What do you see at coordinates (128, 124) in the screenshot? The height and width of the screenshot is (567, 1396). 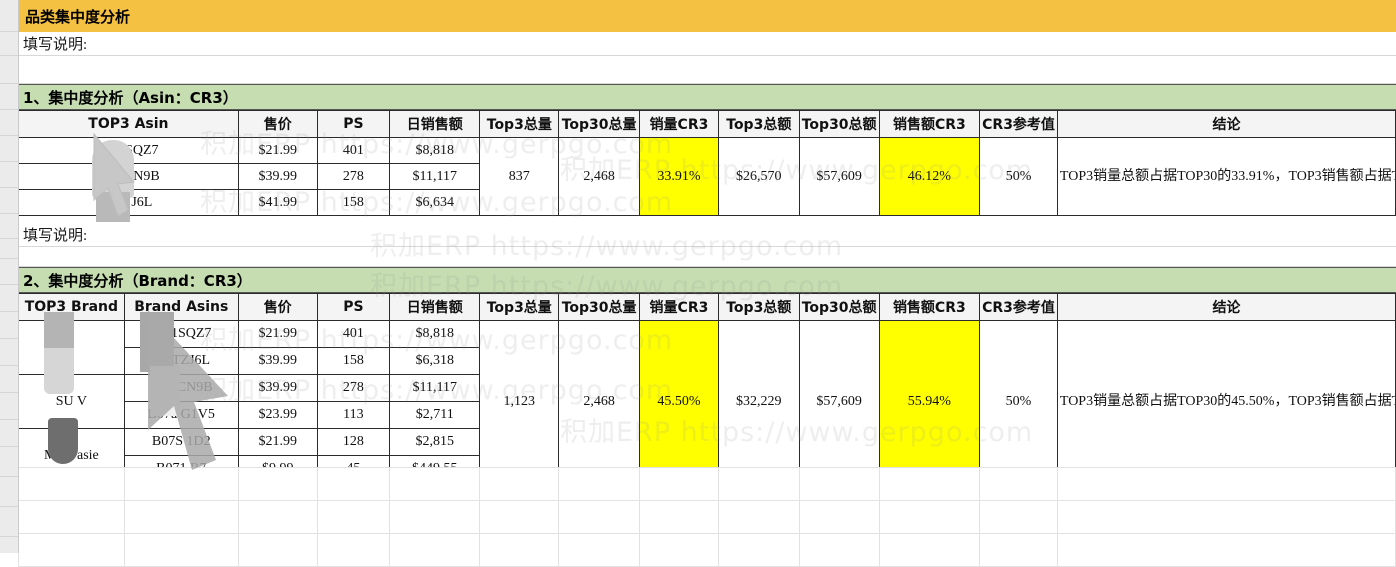 I see `col-head-asin: TOP3 Asin` at bounding box center [128, 124].